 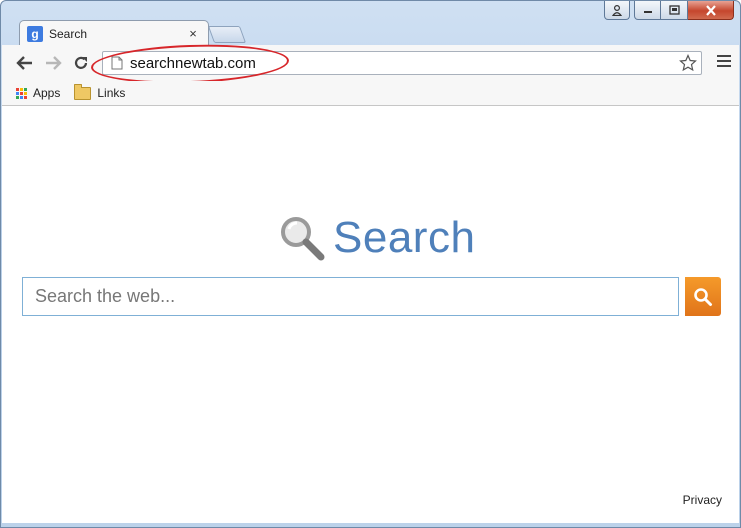 What do you see at coordinates (402, 63) in the screenshot?
I see `address-bar: searchnewtab.com` at bounding box center [402, 63].